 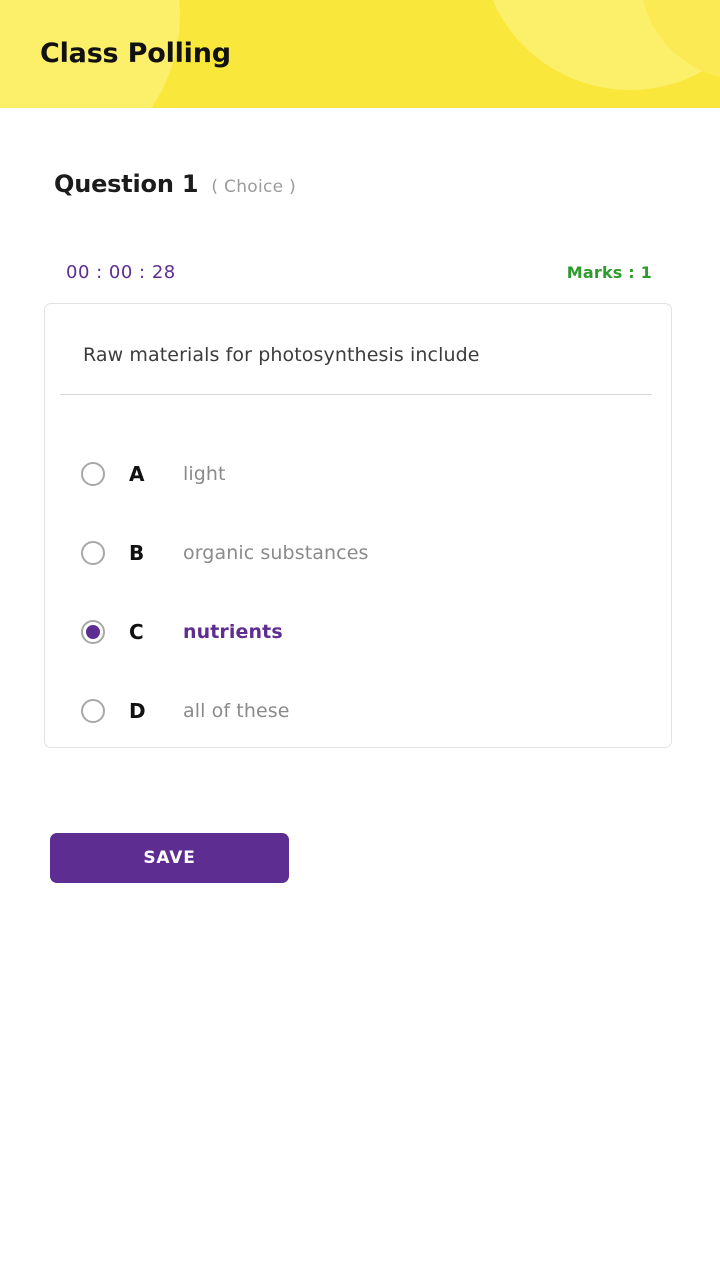 I want to click on radio-icon-a, so click(x=93, y=473).